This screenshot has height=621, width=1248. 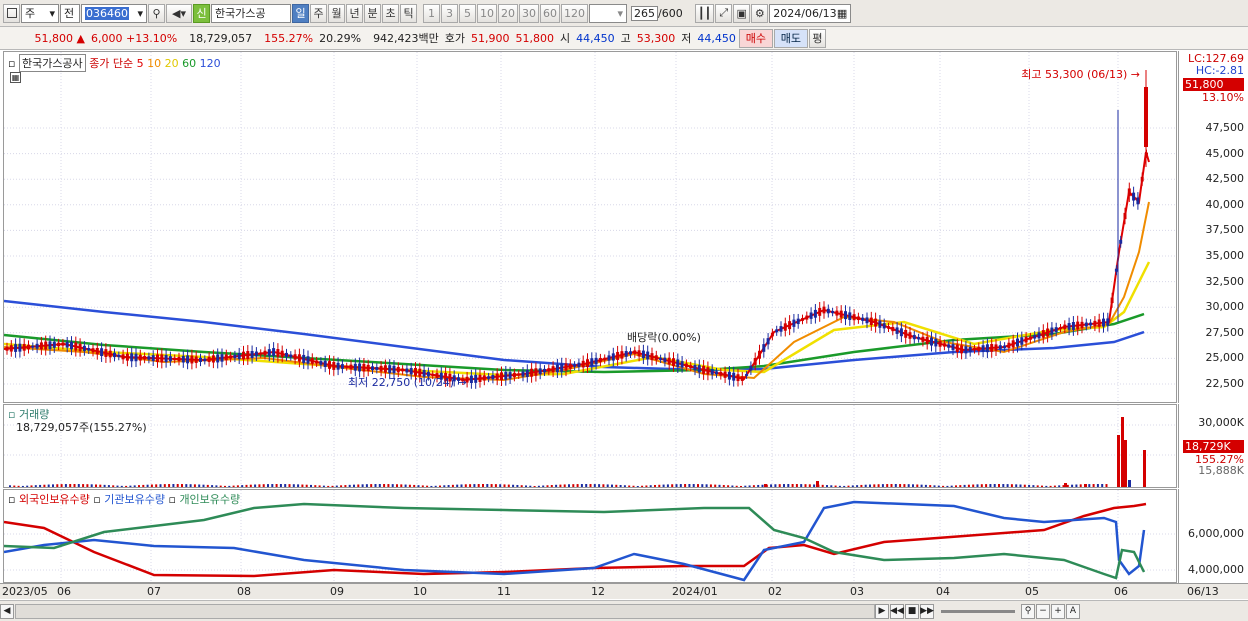 I want to click on count-60: 60, so click(x=550, y=13).